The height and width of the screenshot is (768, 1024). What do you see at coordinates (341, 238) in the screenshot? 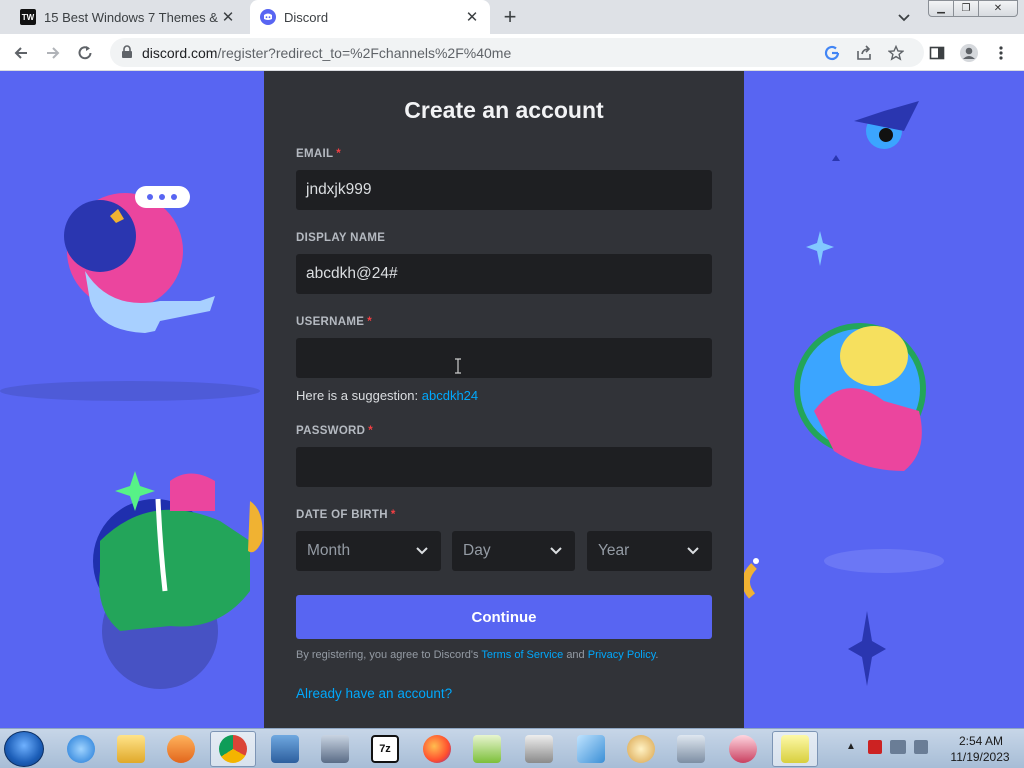
I see `display-name-label: DISPLAY NAME` at bounding box center [341, 238].